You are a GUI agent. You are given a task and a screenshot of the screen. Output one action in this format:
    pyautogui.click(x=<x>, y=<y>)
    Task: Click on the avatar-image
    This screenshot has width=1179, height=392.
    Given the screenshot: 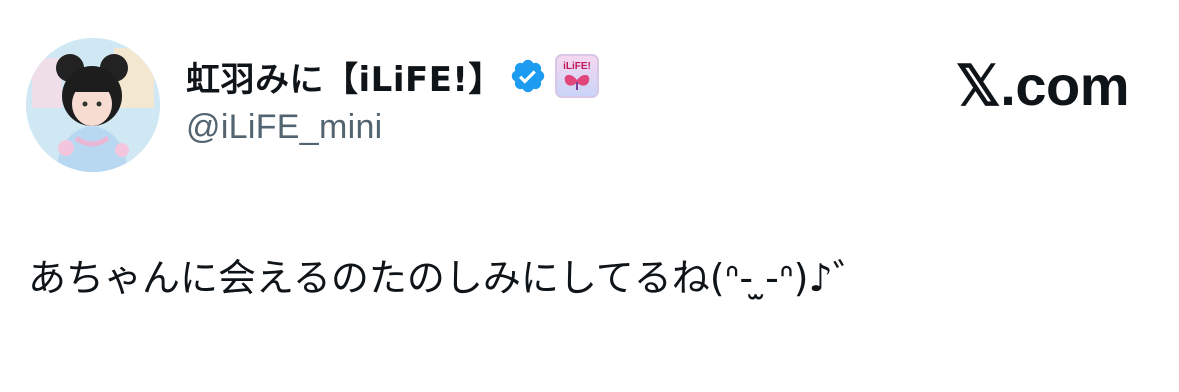 What is the action you would take?
    pyautogui.click(x=93, y=105)
    